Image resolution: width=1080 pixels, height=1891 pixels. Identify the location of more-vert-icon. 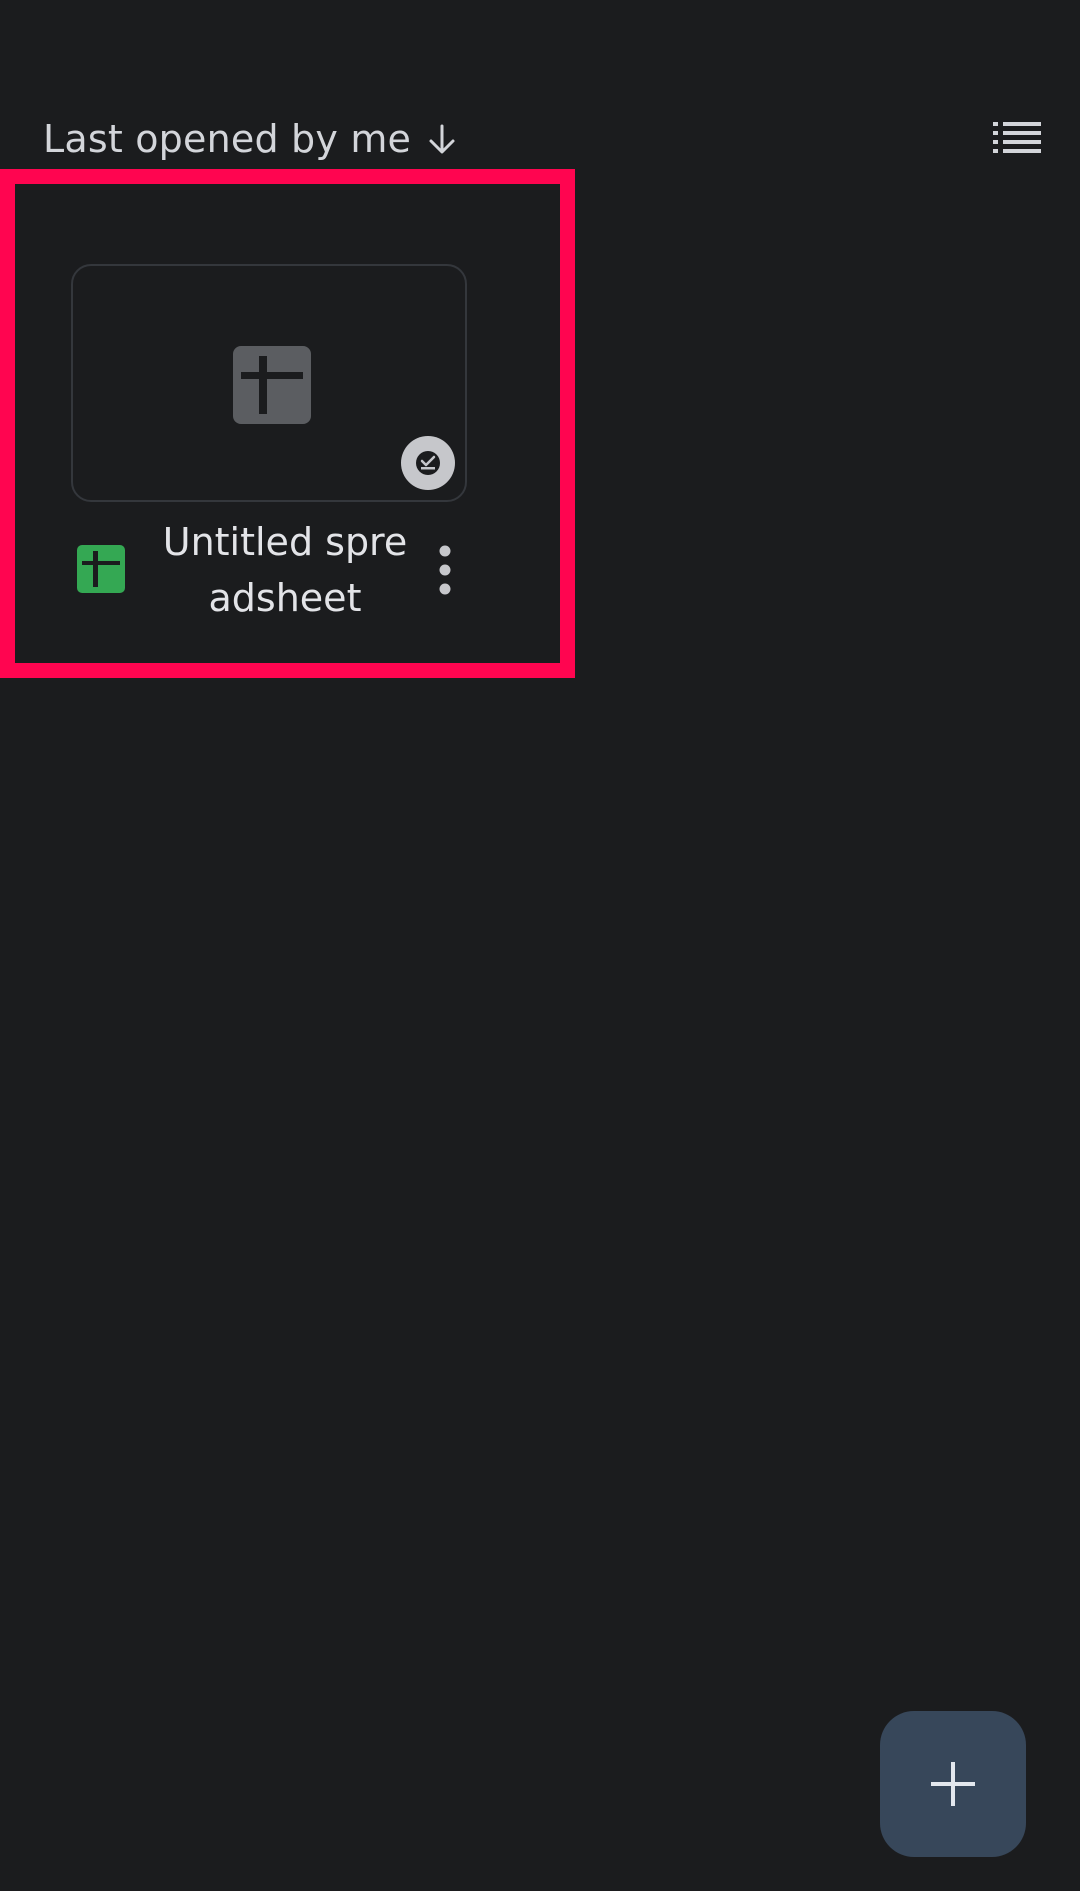
(445, 570).